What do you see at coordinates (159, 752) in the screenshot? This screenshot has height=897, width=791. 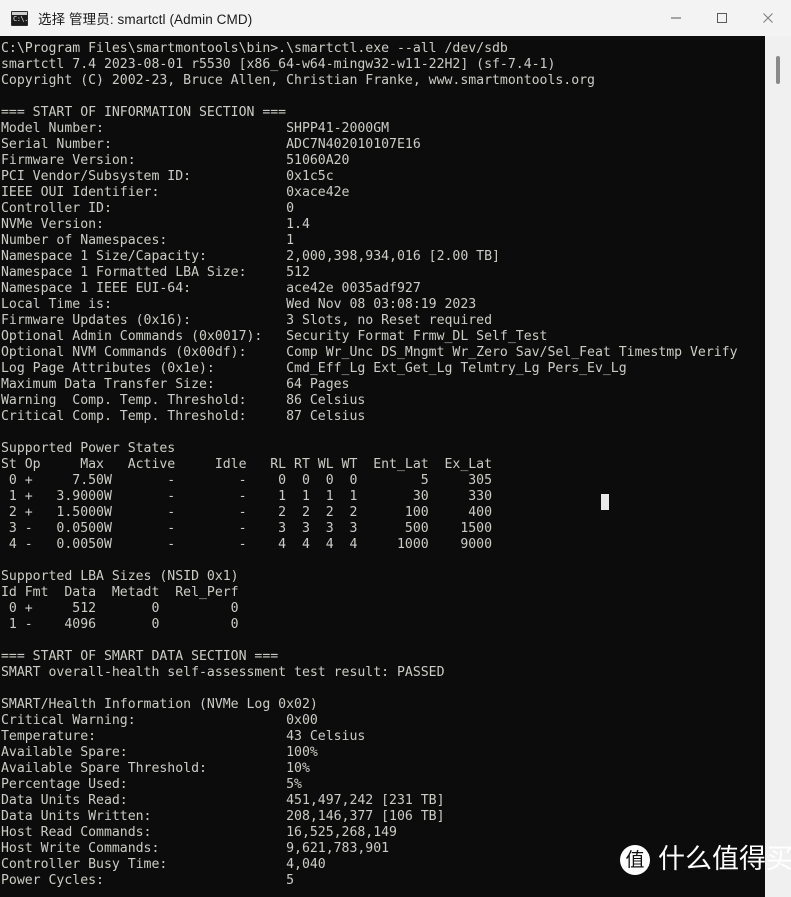 I see `terminal-line: Available Spare: 100%` at bounding box center [159, 752].